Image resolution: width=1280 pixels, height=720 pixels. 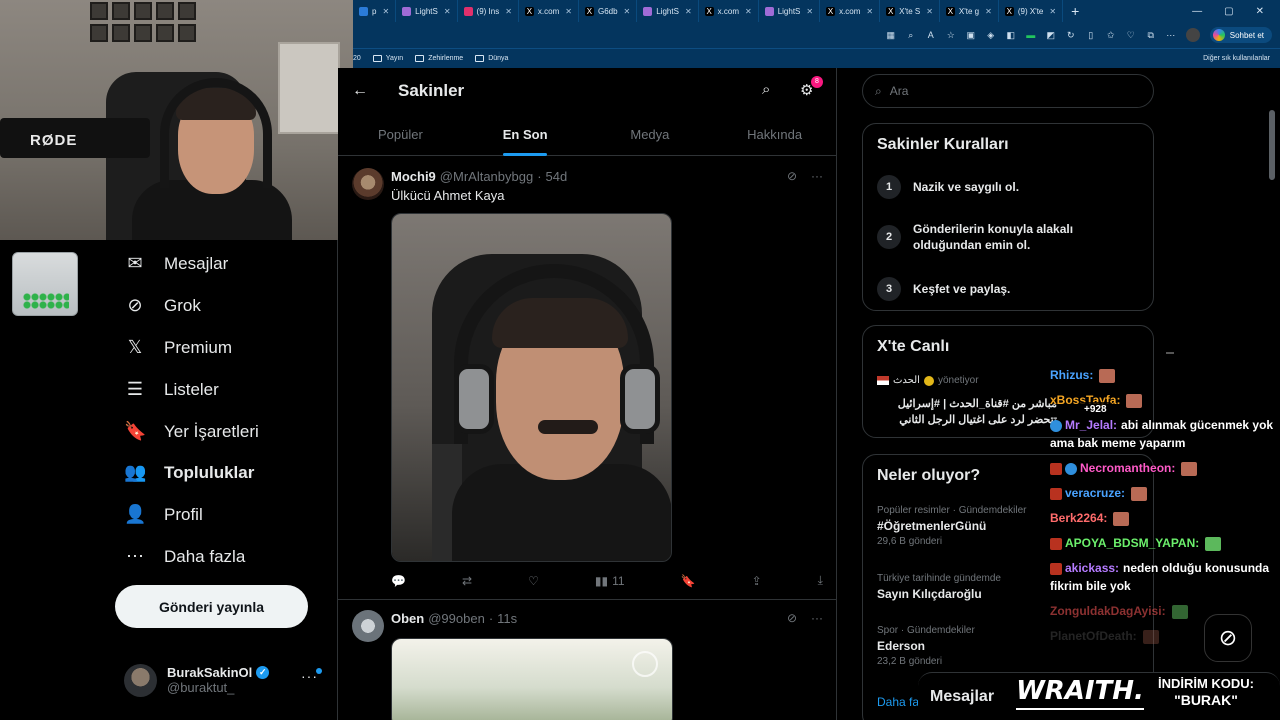 I want to click on minimize-icon: —, so click(x=1197, y=11).